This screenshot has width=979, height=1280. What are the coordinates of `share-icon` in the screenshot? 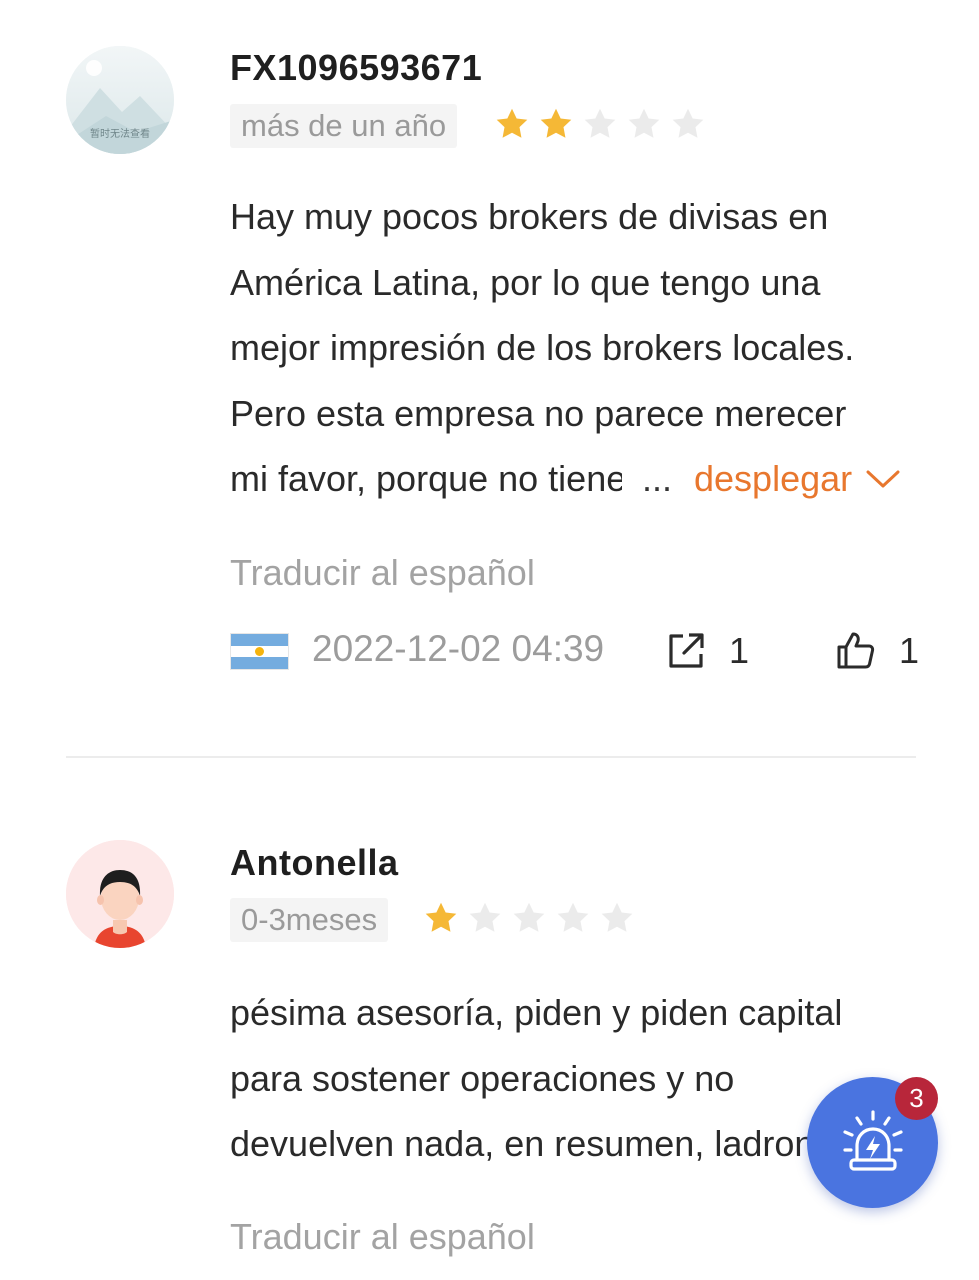 It's located at (686, 650).